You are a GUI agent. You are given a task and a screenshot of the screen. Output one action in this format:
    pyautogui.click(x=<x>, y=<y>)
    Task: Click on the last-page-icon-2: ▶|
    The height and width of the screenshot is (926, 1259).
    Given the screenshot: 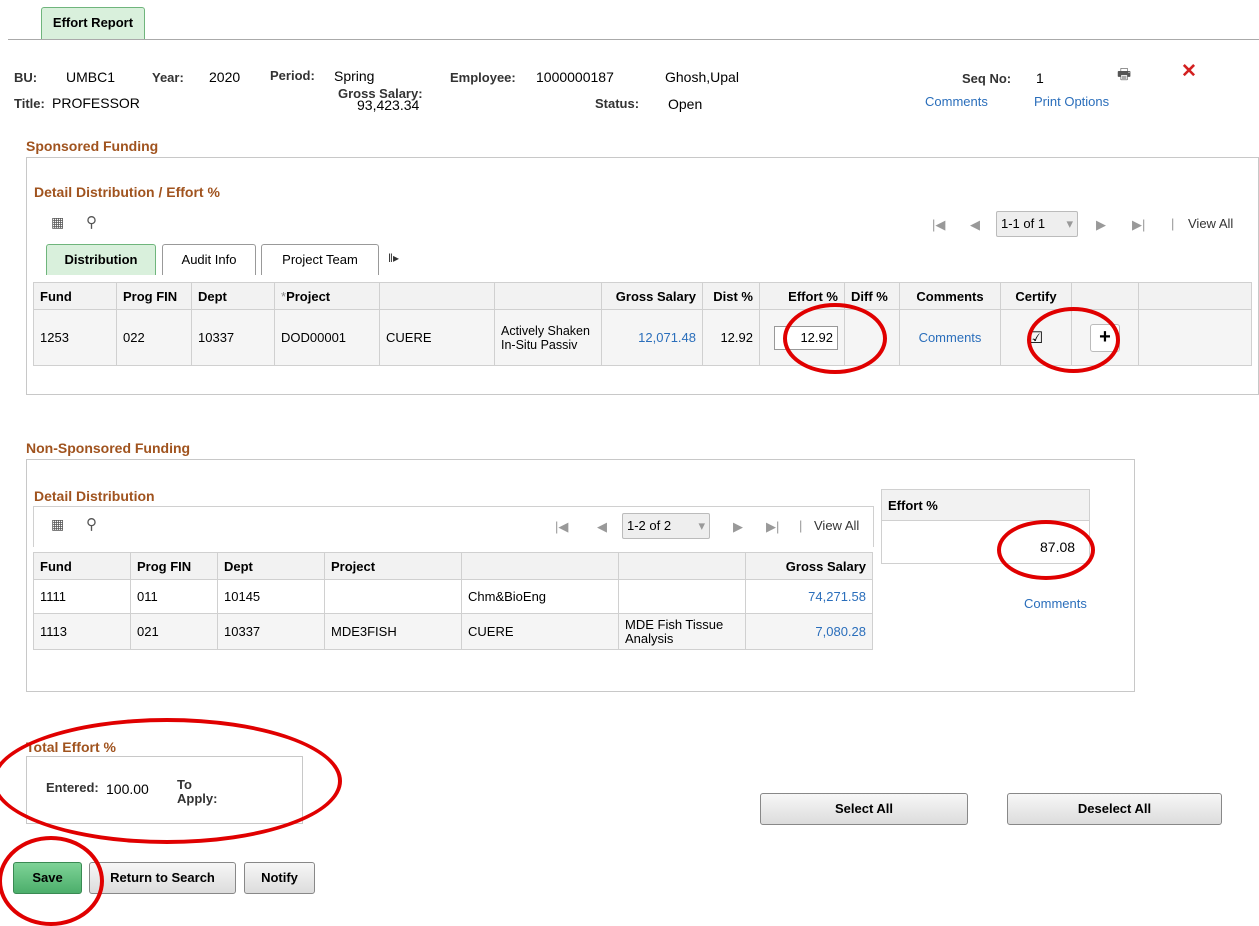 What is the action you would take?
    pyautogui.click(x=772, y=527)
    